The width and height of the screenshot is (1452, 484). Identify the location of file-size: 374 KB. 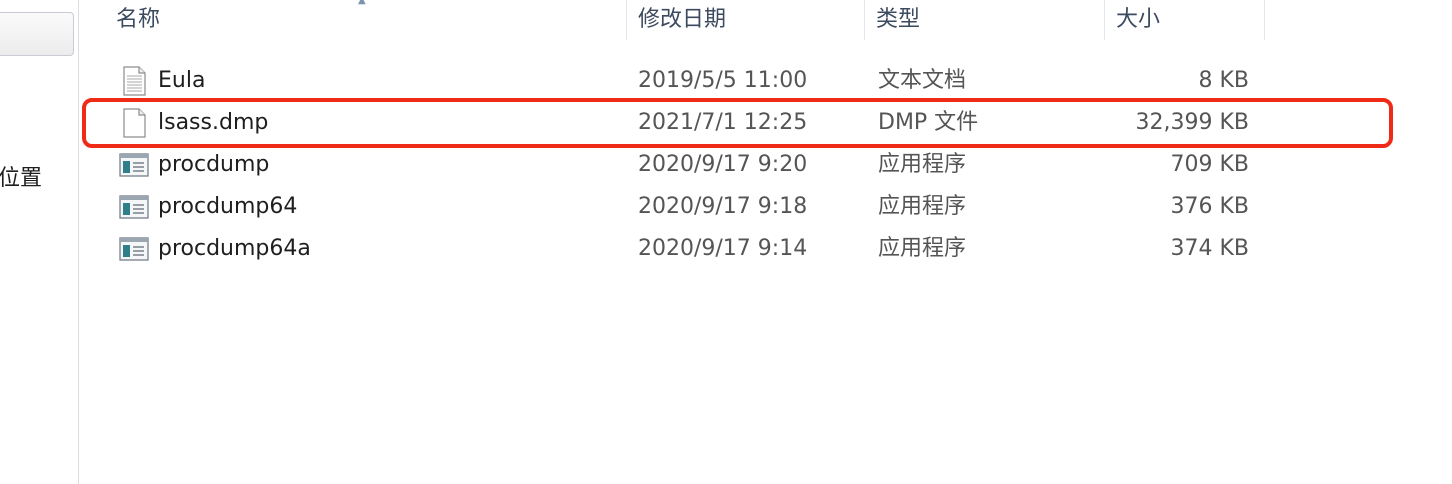
(1209, 248).